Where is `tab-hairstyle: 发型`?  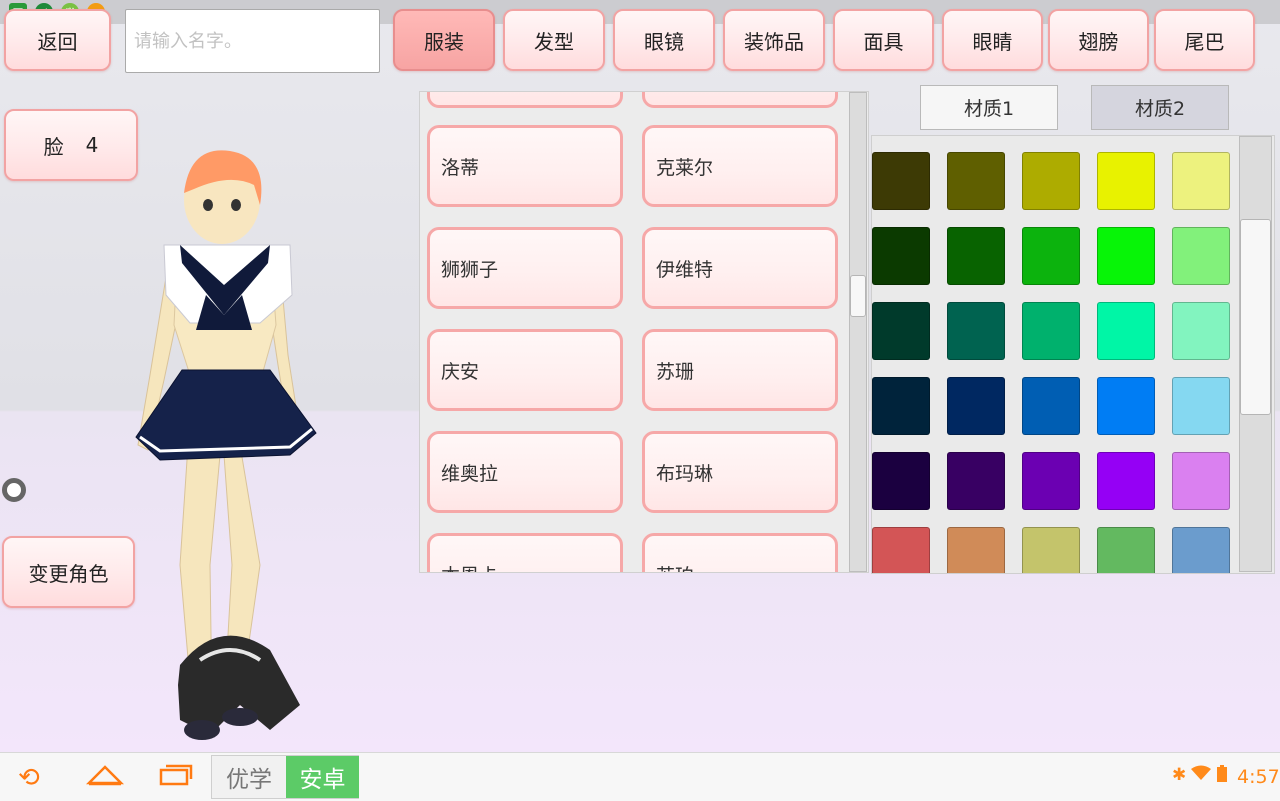
tab-hairstyle: 发型 is located at coordinates (554, 40).